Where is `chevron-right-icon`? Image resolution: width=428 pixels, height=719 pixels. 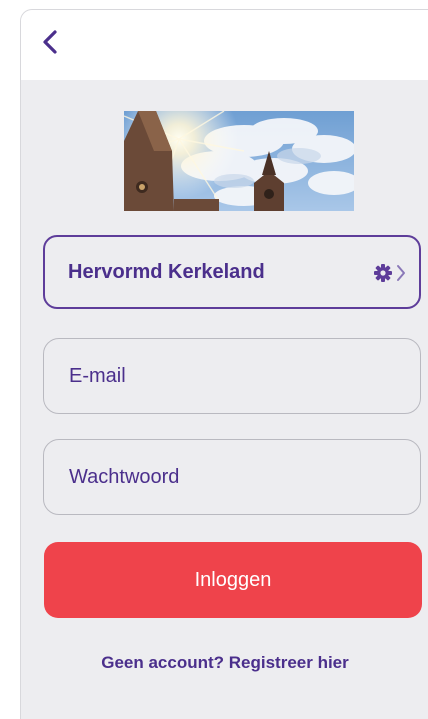 chevron-right-icon is located at coordinates (401, 273).